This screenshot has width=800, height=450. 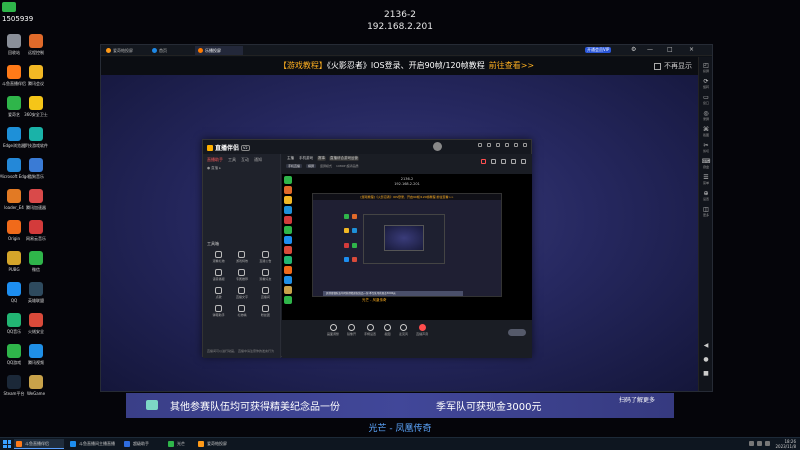 What do you see at coordinates (218, 275) in the screenshot?
I see `toolbox-item: 语音播报` at bounding box center [218, 275].